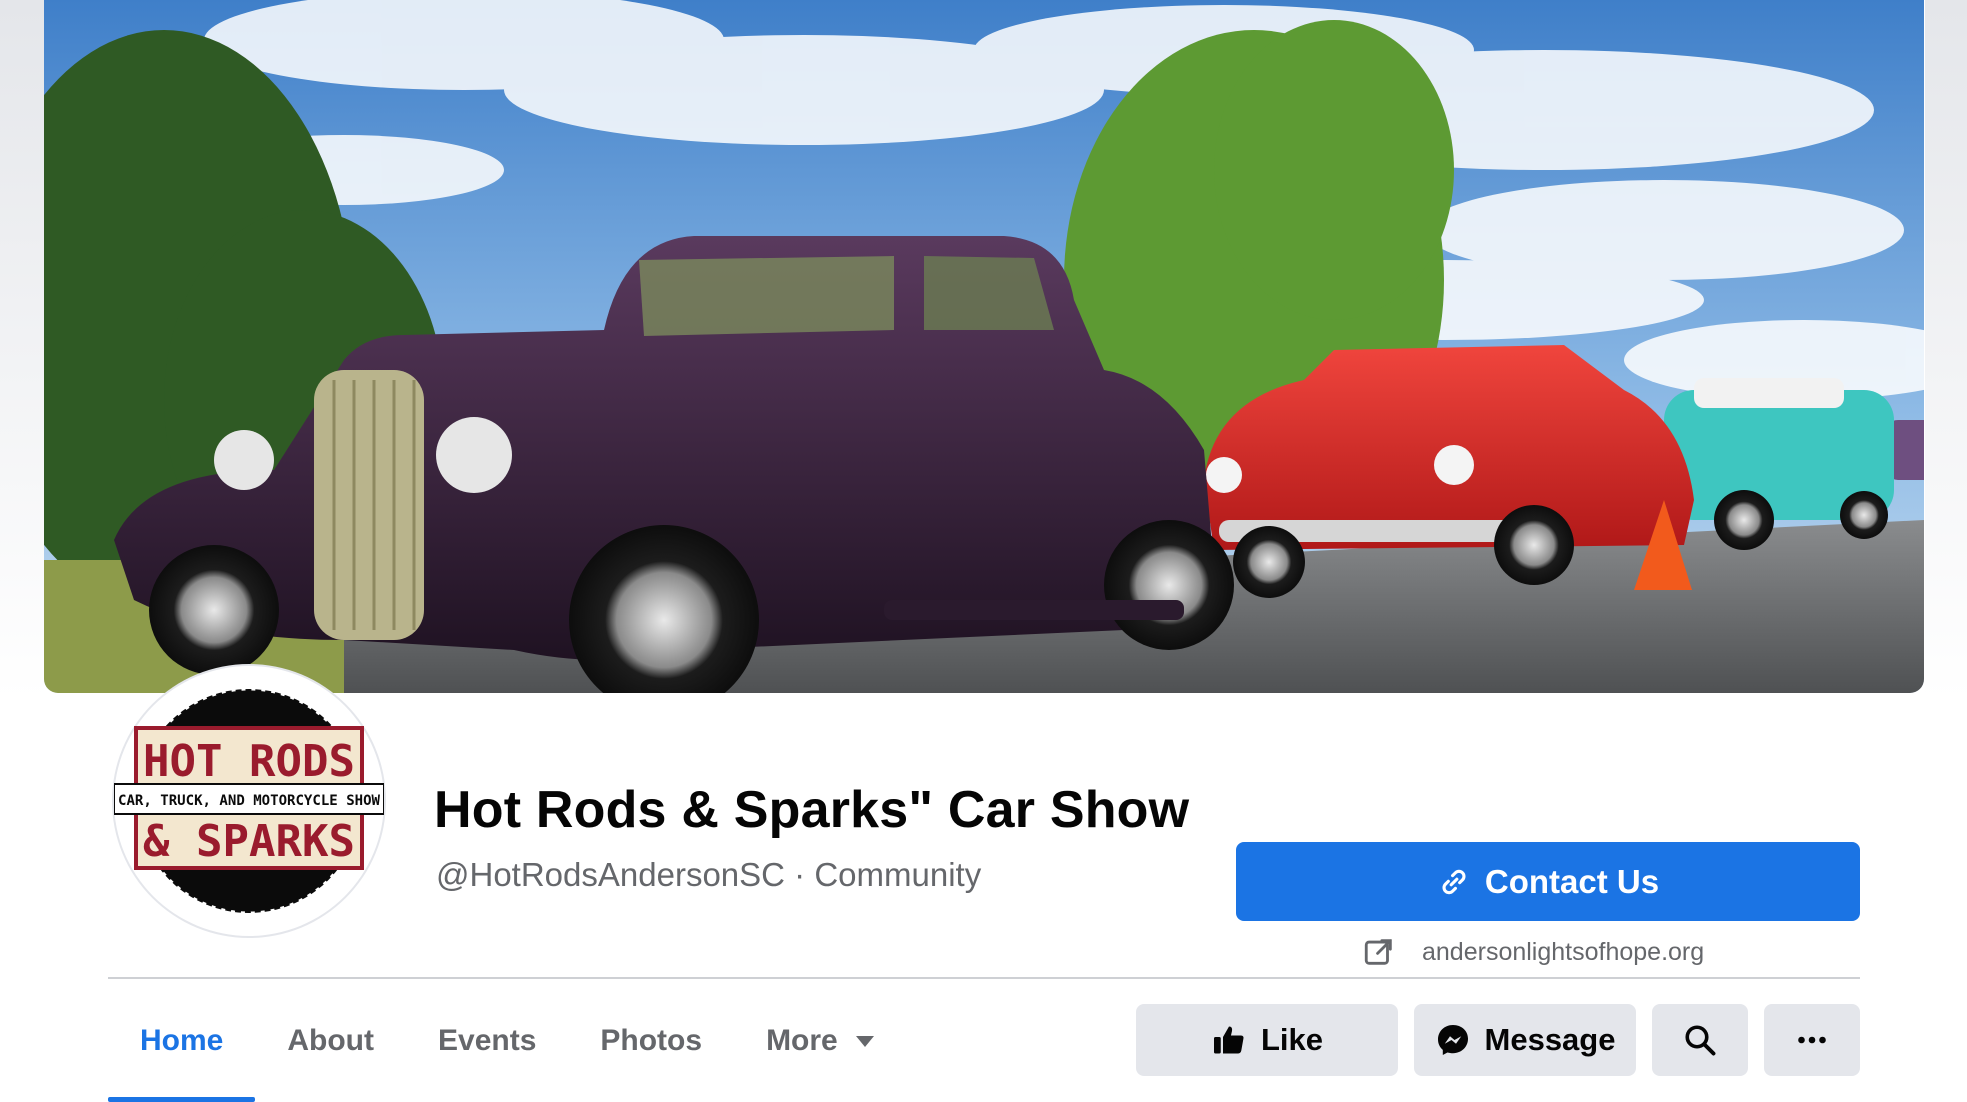 The height and width of the screenshot is (1102, 1967). What do you see at coordinates (249, 841) in the screenshot?
I see `logo-text-sparks: & SPARKS` at bounding box center [249, 841].